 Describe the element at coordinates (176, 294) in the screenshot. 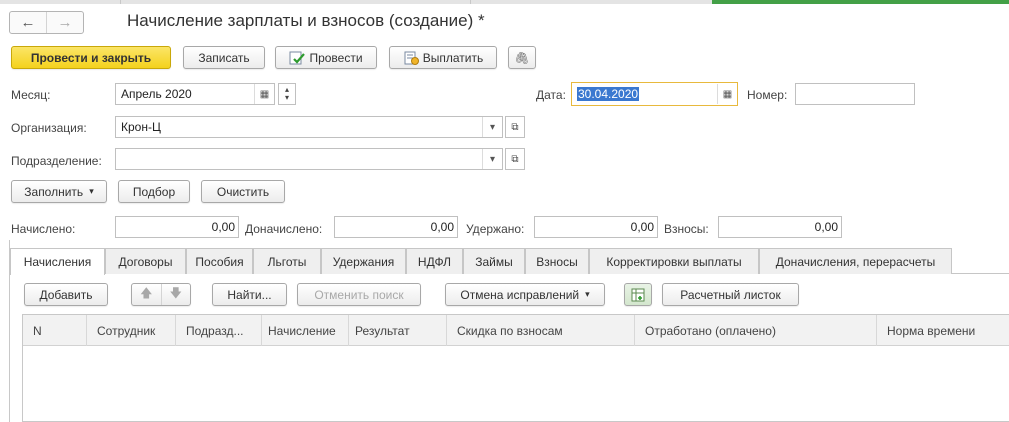

I see `arrow-down-icon: 🡇` at that location.